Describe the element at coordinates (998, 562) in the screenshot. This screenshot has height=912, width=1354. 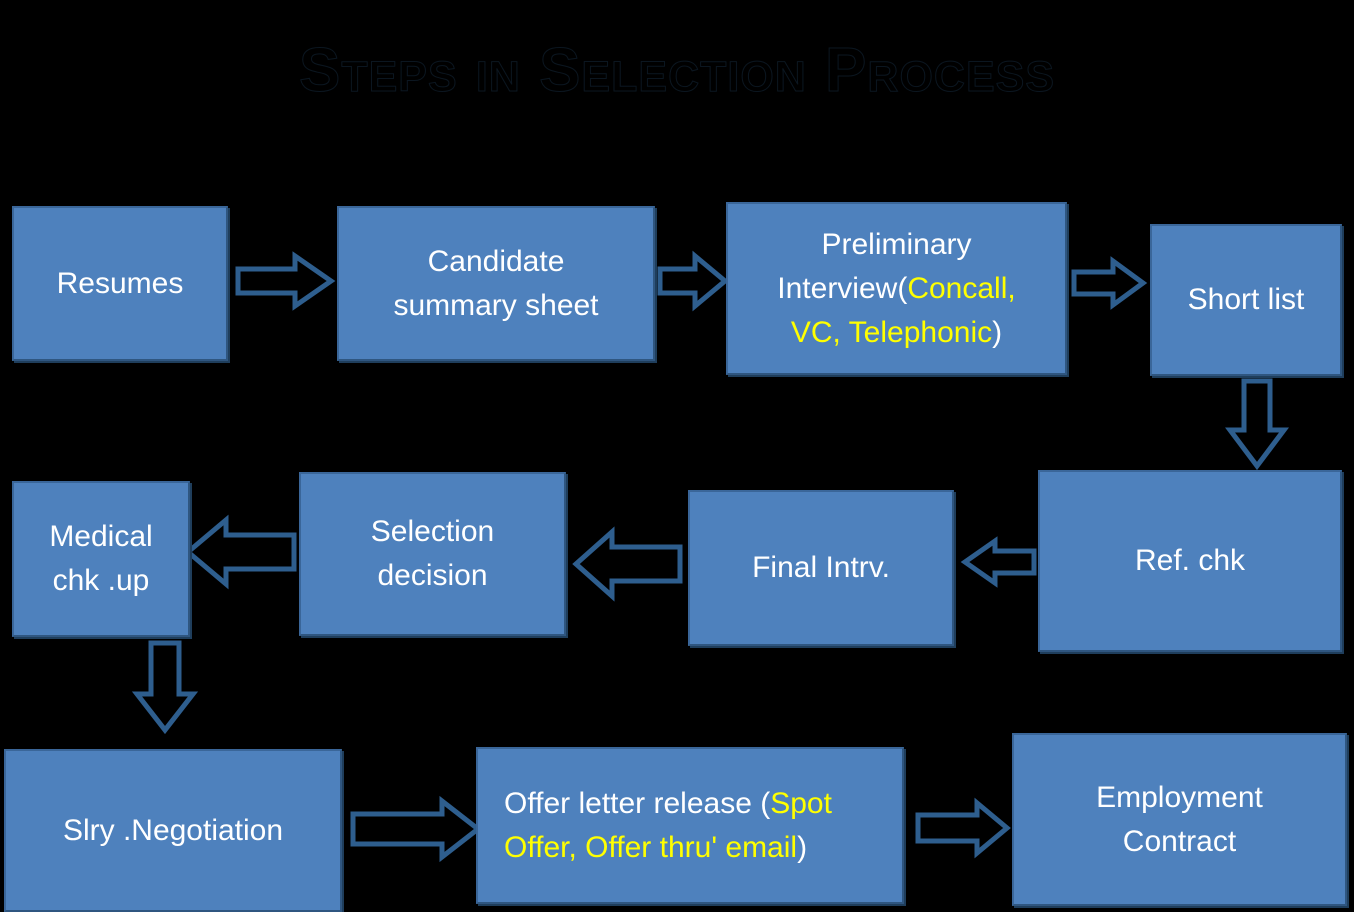
I see `connector-refchk-to-finalintrv` at that location.